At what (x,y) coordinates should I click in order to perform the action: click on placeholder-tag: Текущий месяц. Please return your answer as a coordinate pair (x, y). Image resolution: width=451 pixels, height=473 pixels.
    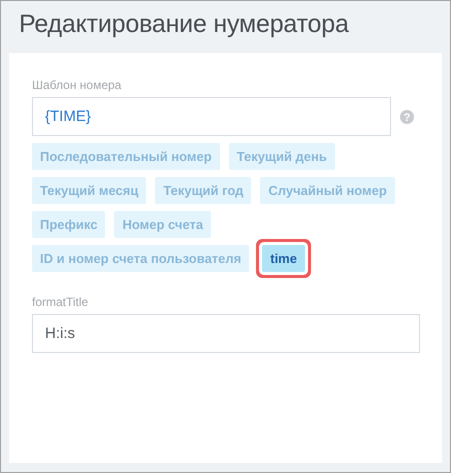
    Looking at the image, I should click on (89, 190).